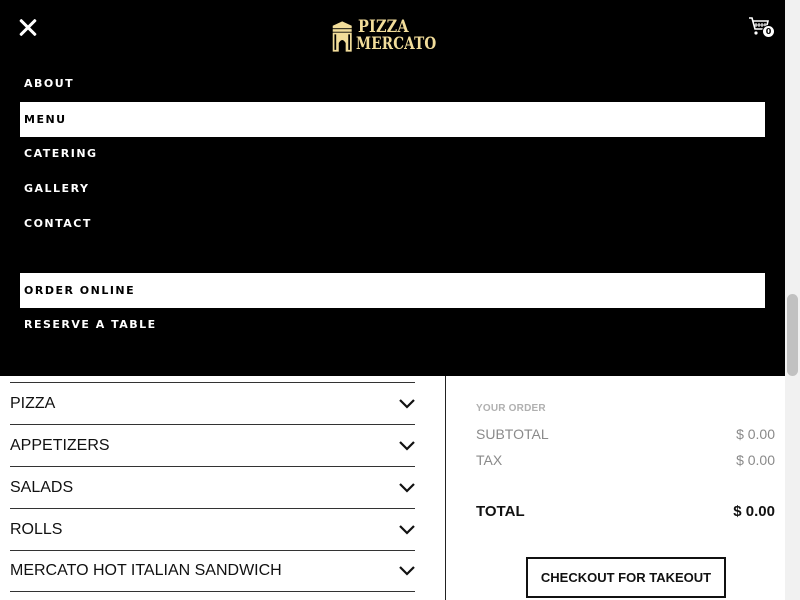 The height and width of the screenshot is (600, 800). What do you see at coordinates (42, 487) in the screenshot?
I see `category-label: SALADS` at bounding box center [42, 487].